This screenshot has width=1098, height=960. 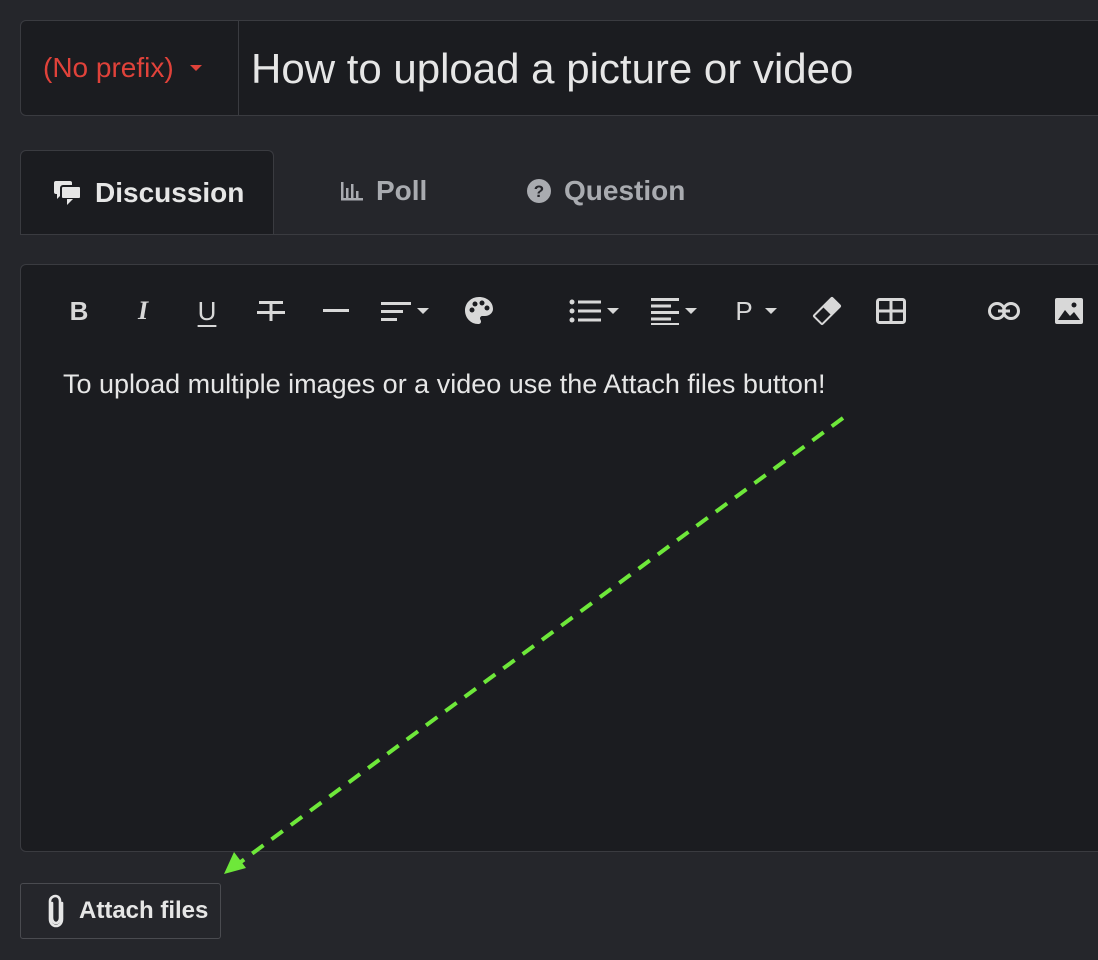 I want to click on italic-icon: I, so click(x=143, y=310).